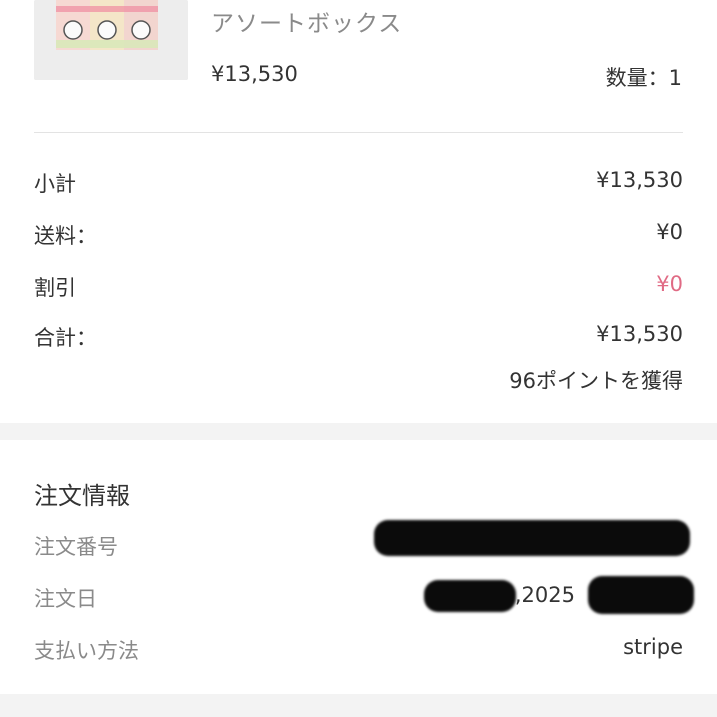  I want to click on payment-method-value: stripe, so click(653, 647).